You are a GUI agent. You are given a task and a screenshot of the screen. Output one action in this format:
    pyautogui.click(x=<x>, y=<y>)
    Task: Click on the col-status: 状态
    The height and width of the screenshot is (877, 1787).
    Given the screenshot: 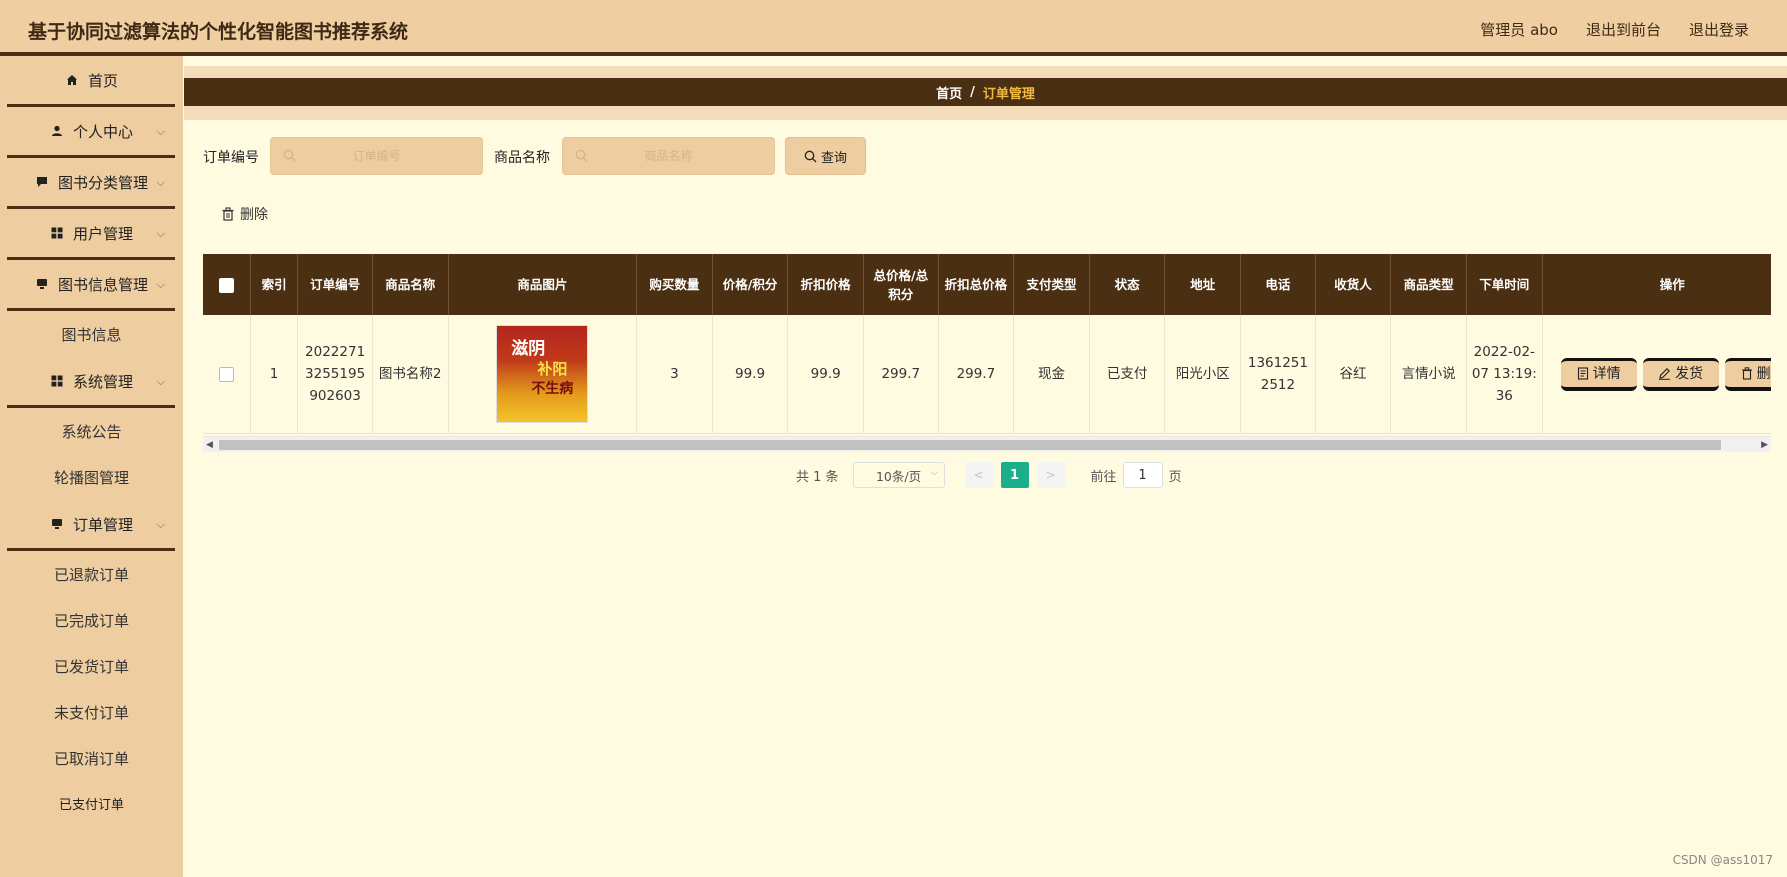 What is the action you would take?
    pyautogui.click(x=1127, y=284)
    